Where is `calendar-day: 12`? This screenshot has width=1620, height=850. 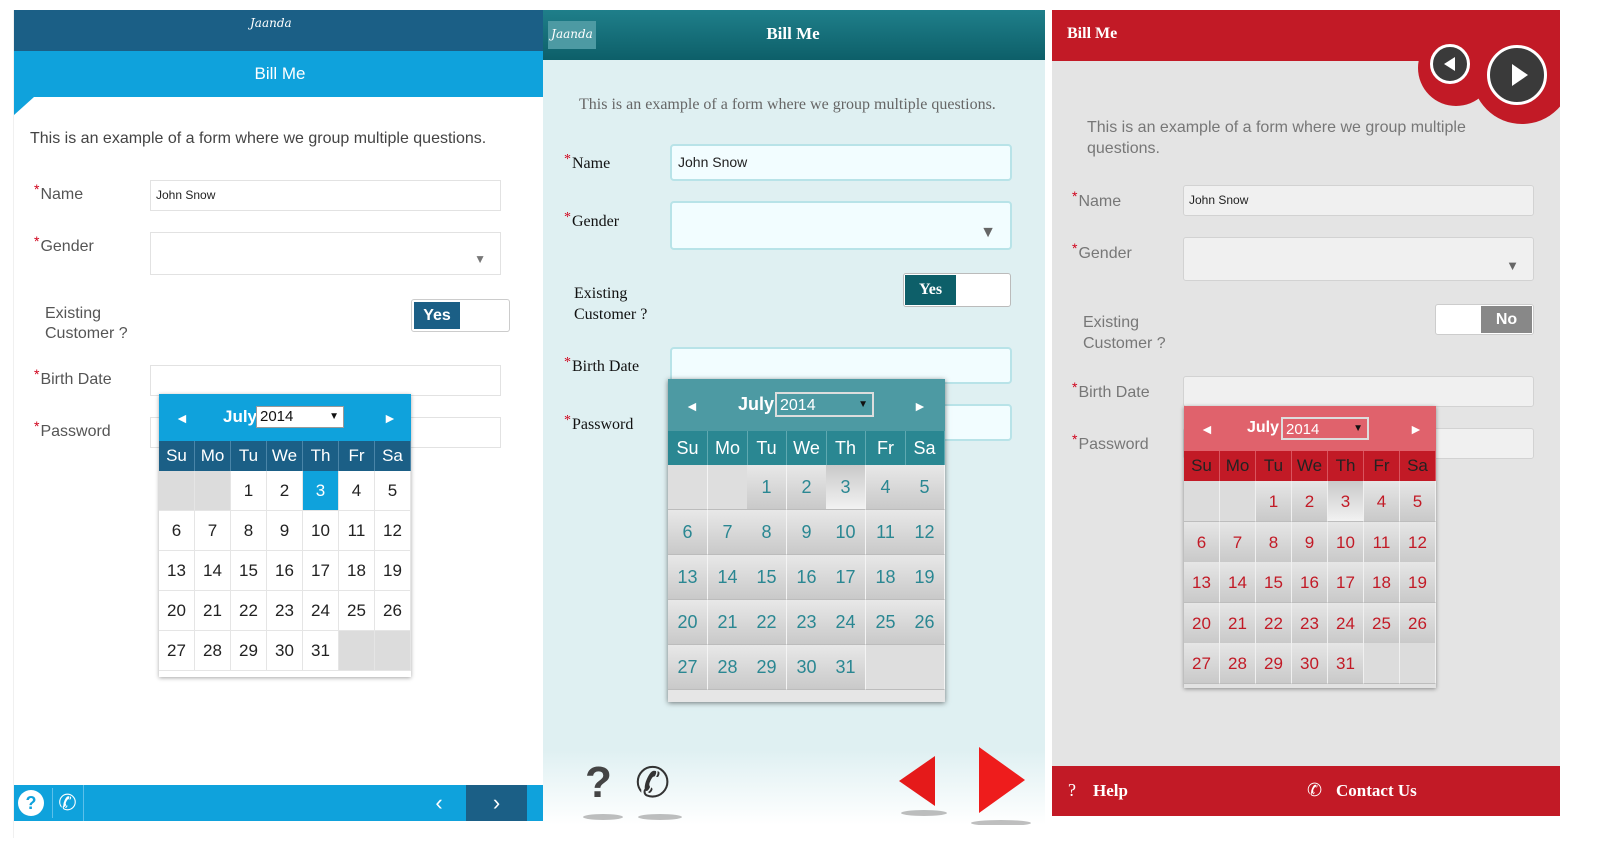
calendar-day: 12 is located at coordinates (925, 532).